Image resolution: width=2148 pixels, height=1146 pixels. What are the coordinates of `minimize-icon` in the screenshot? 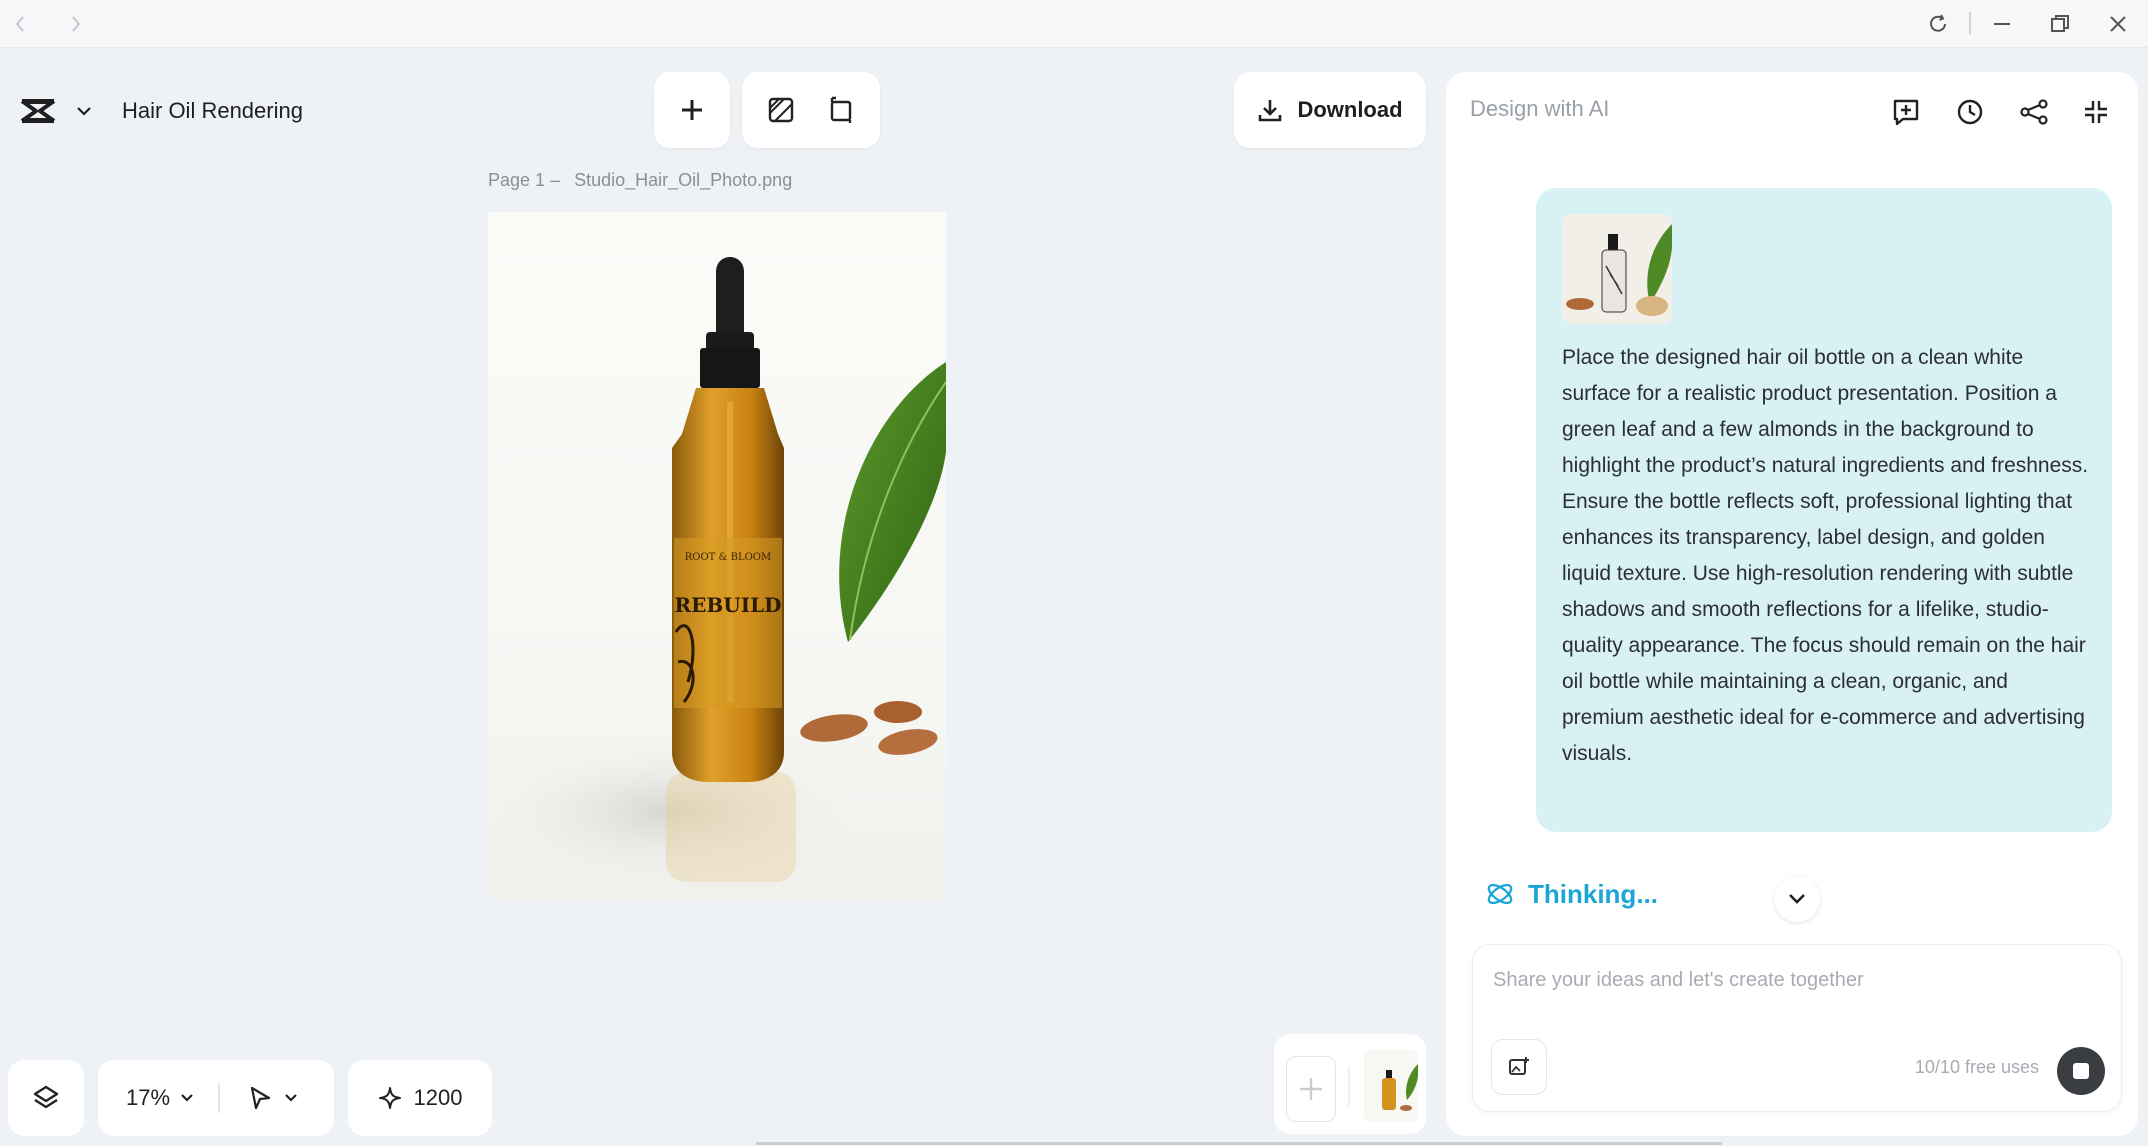 It's located at (2002, 24).